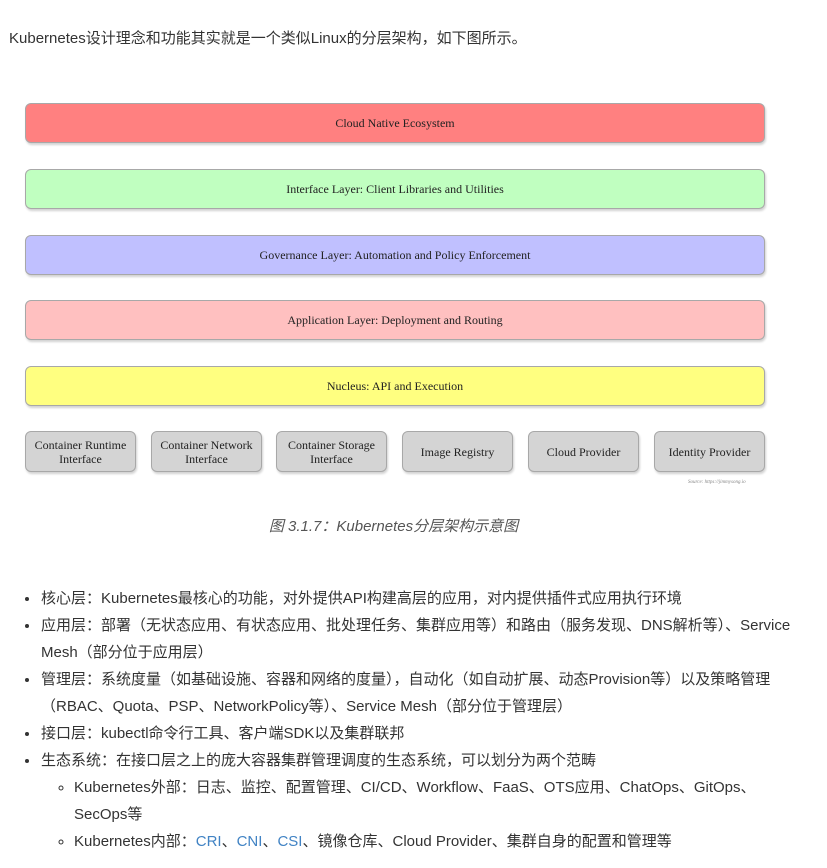  What do you see at coordinates (331, 444) in the screenshot?
I see `infra-label-line1: Container Storage` at bounding box center [331, 444].